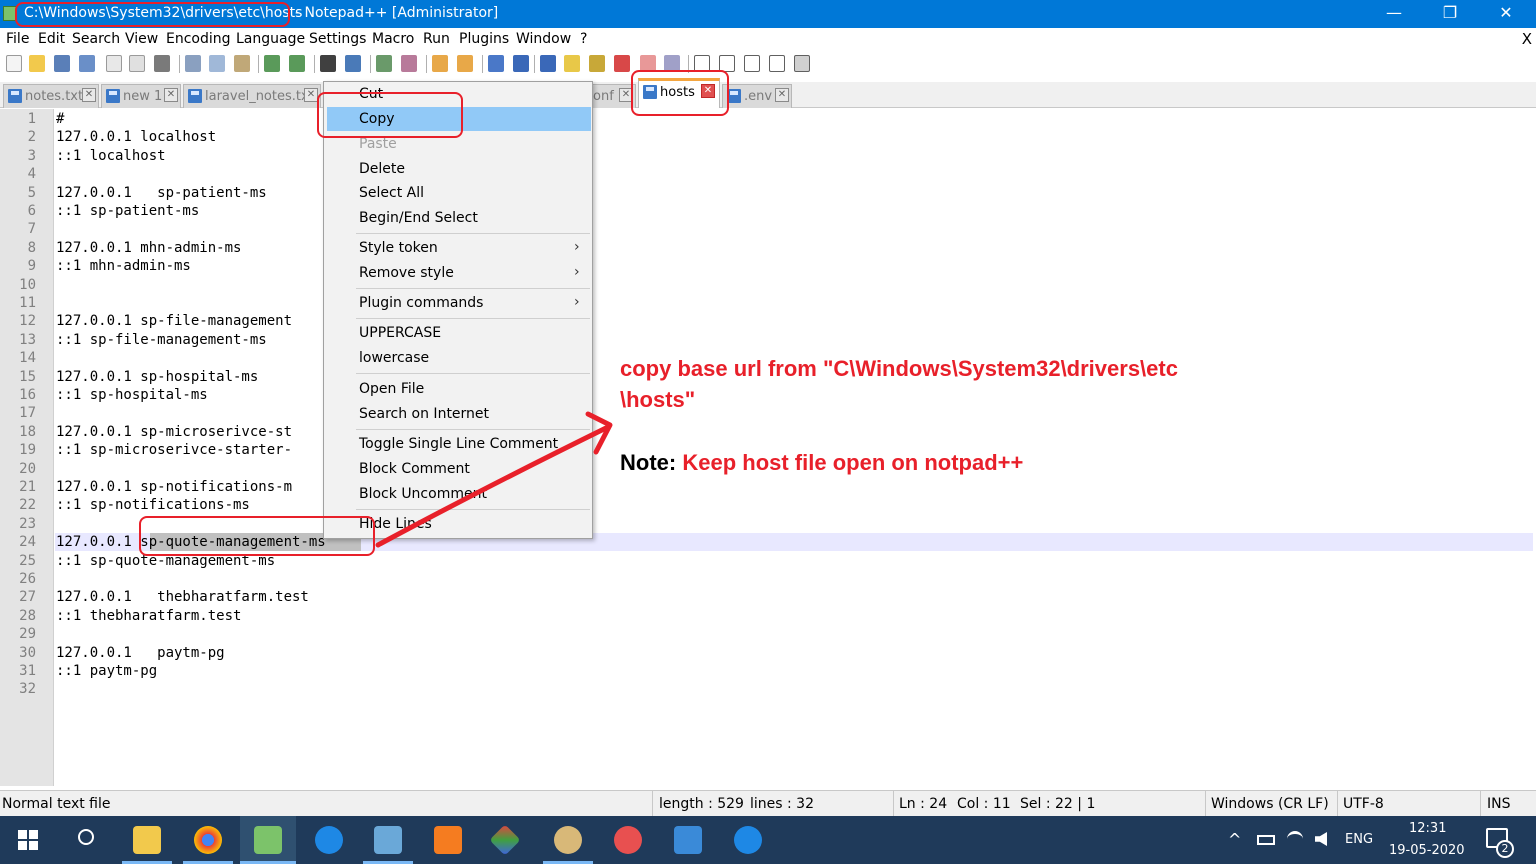 The height and width of the screenshot is (864, 1536). What do you see at coordinates (1527, 39) in the screenshot?
I see `close-document-button: X` at bounding box center [1527, 39].